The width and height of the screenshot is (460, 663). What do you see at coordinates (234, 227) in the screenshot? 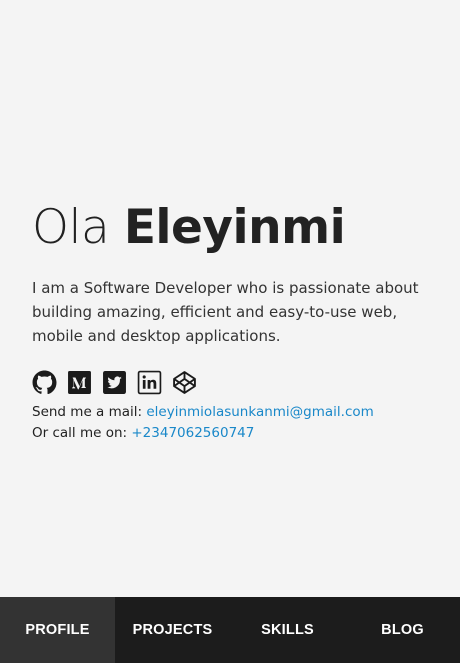
I see `last-name: Eleyinmi` at bounding box center [234, 227].